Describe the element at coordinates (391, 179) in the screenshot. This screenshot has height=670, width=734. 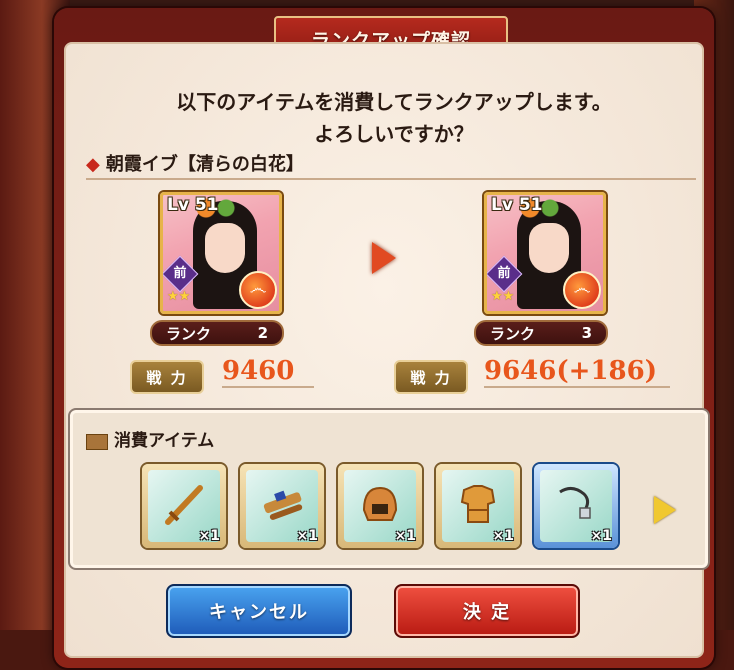
I see `divider` at that location.